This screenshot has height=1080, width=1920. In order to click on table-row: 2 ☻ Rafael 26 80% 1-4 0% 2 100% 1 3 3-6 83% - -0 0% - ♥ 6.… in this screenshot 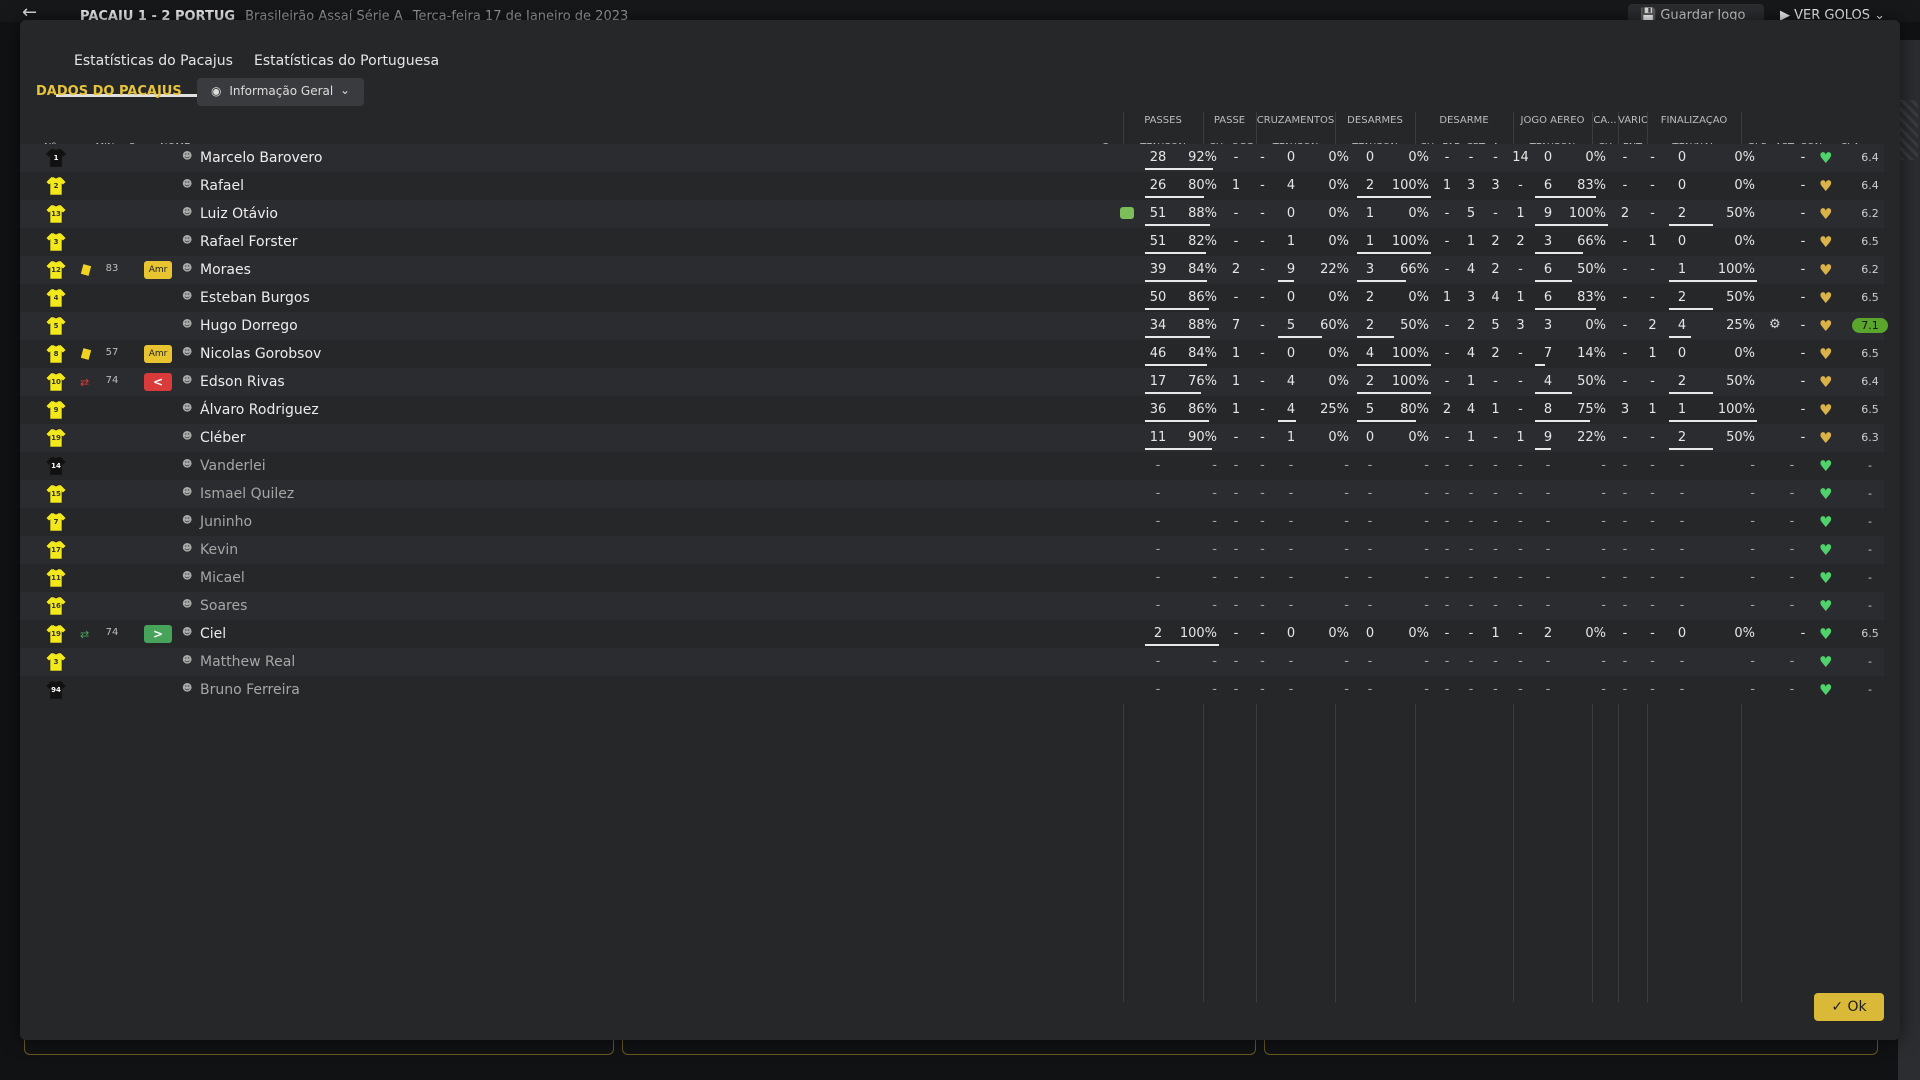, I will do `click(952, 186)`.